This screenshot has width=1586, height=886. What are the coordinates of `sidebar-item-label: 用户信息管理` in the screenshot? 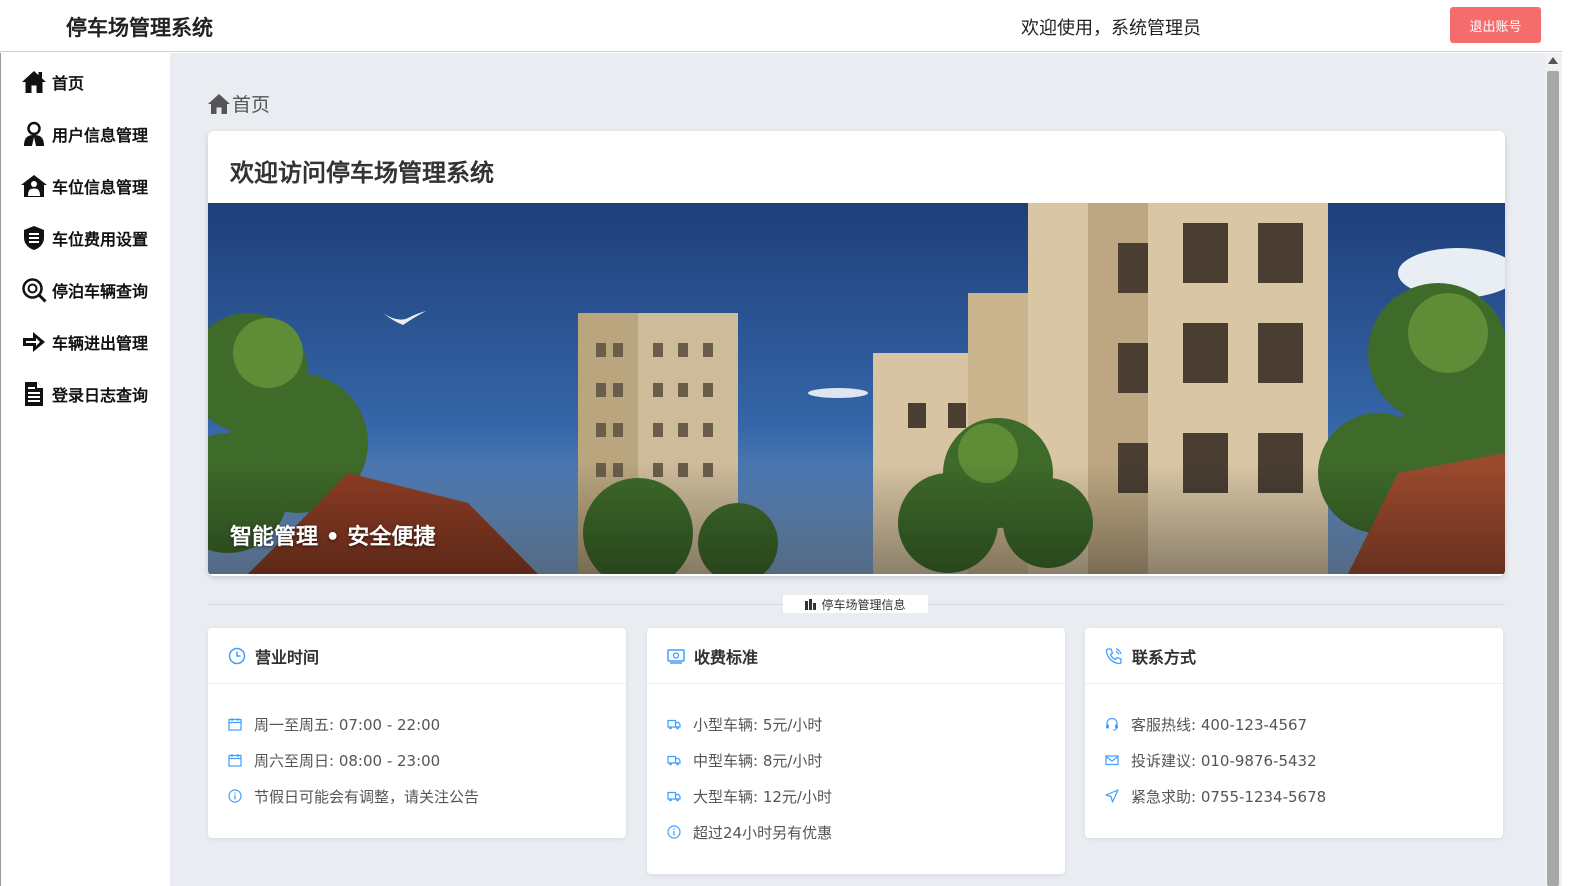 It's located at (100, 135).